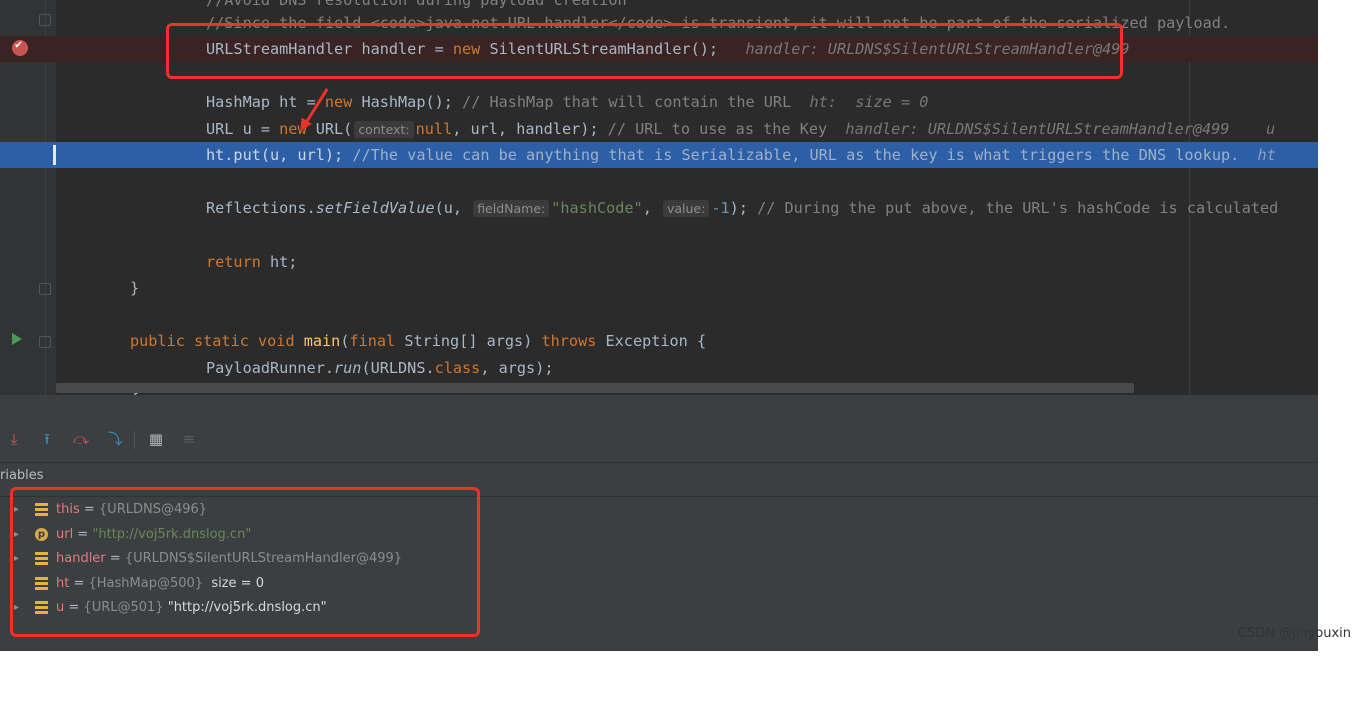 The height and width of the screenshot is (716, 1361). Describe the element at coordinates (261, 208) in the screenshot. I see `code-text: Reflections.` at that location.